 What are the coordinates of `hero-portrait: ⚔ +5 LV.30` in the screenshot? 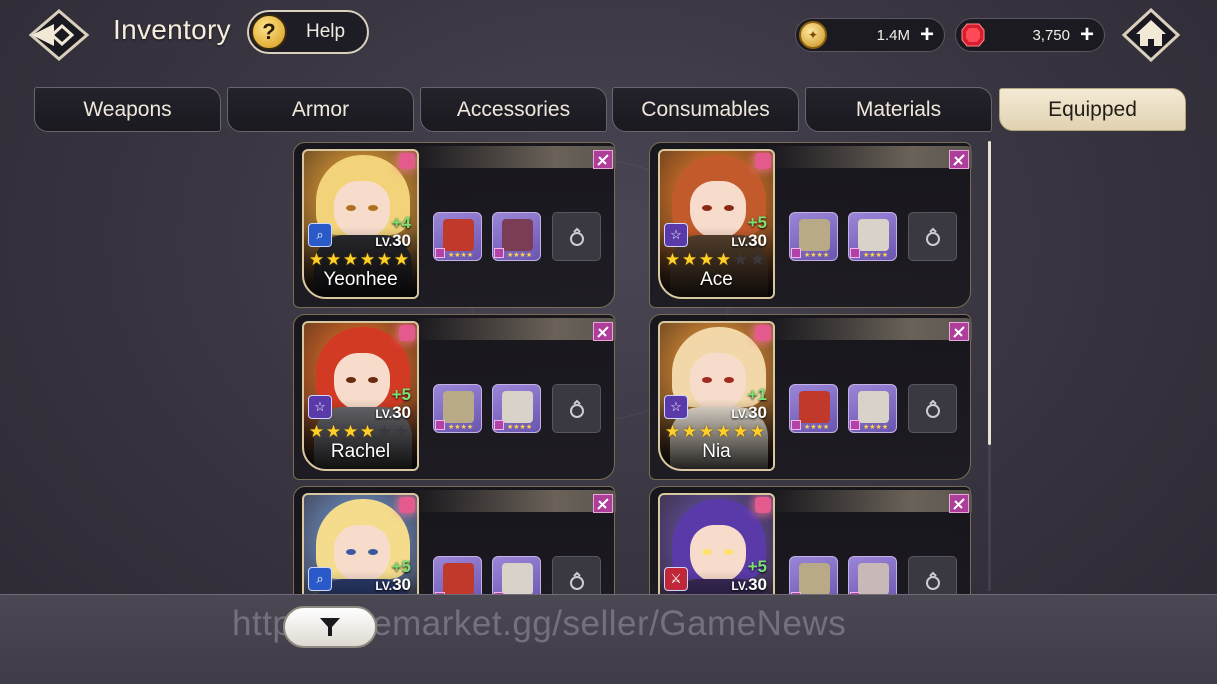 It's located at (716, 544).